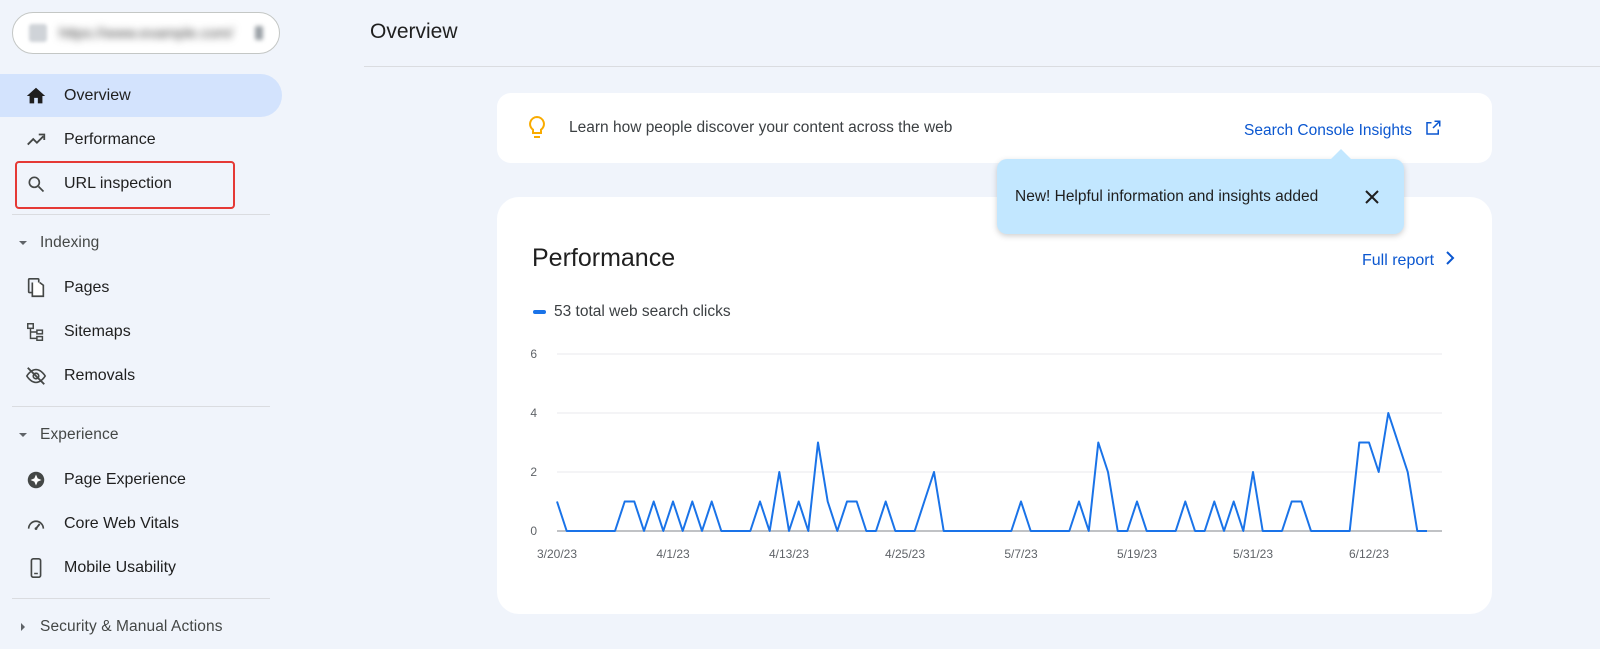  Describe the element at coordinates (36, 96) in the screenshot. I see `home-icon` at that location.